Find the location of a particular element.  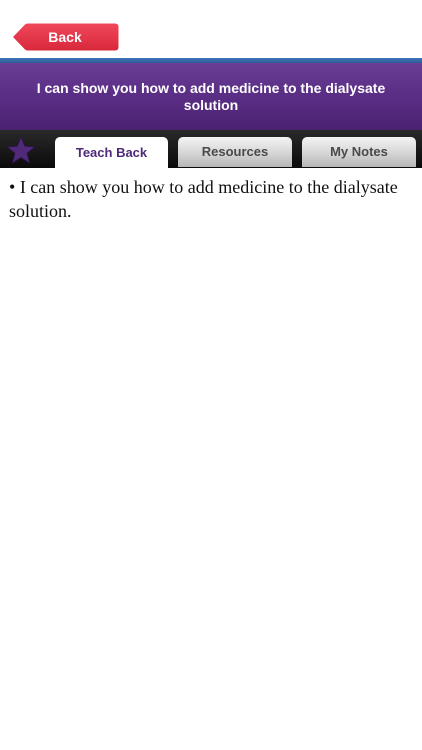

tab-resources: Resources is located at coordinates (235, 152).